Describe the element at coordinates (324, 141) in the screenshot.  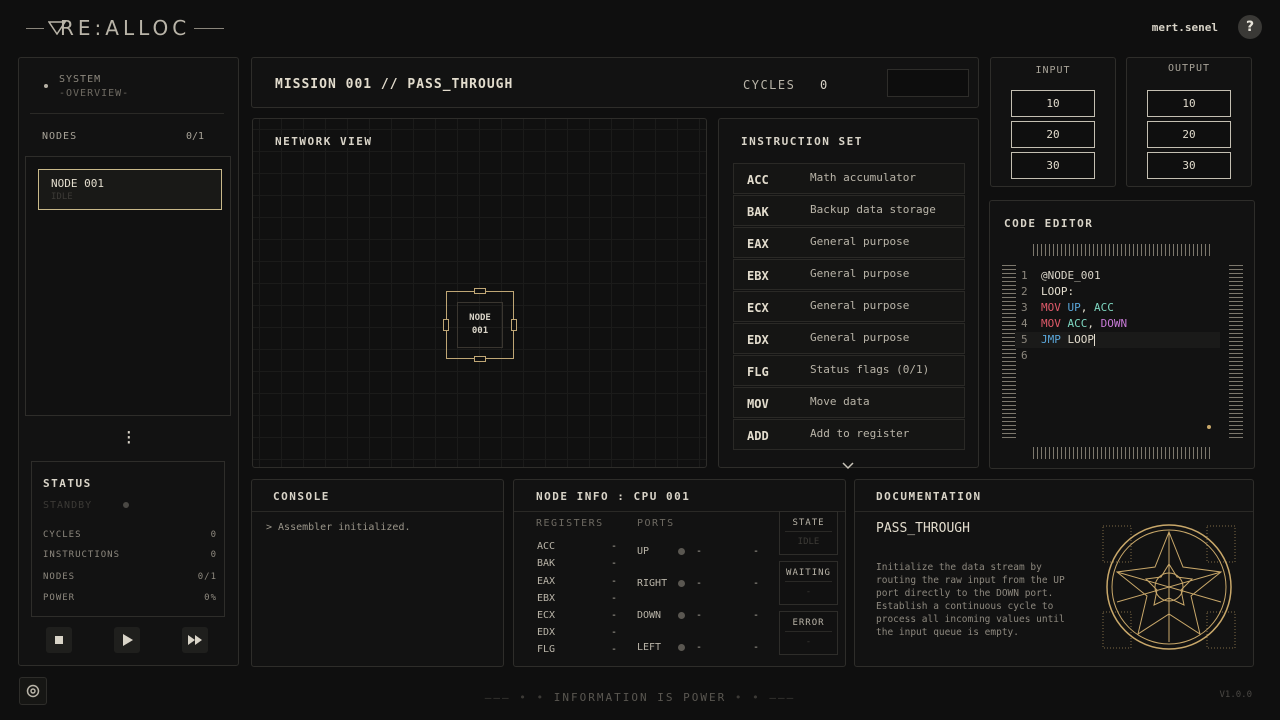
I see `network-view-label: NETWORK VIEW` at that location.